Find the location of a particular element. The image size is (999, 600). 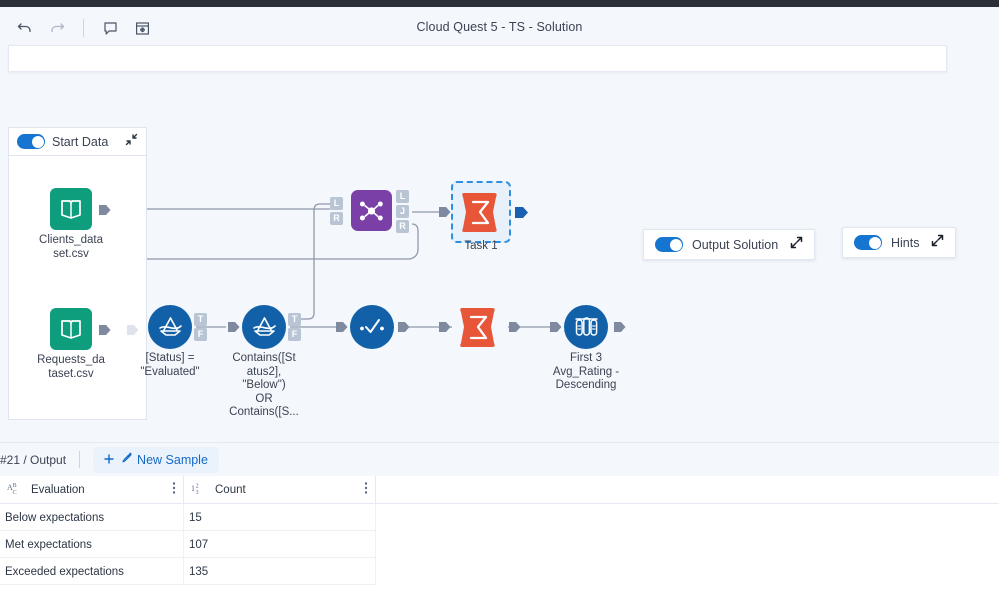

node-select is located at coordinates (400, 327).